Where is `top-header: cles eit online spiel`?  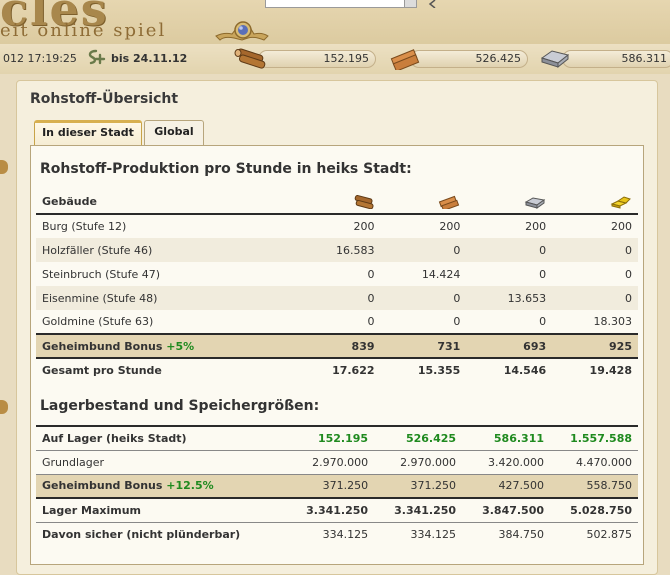
top-header: cles eit online spiel is located at coordinates (335, 22).